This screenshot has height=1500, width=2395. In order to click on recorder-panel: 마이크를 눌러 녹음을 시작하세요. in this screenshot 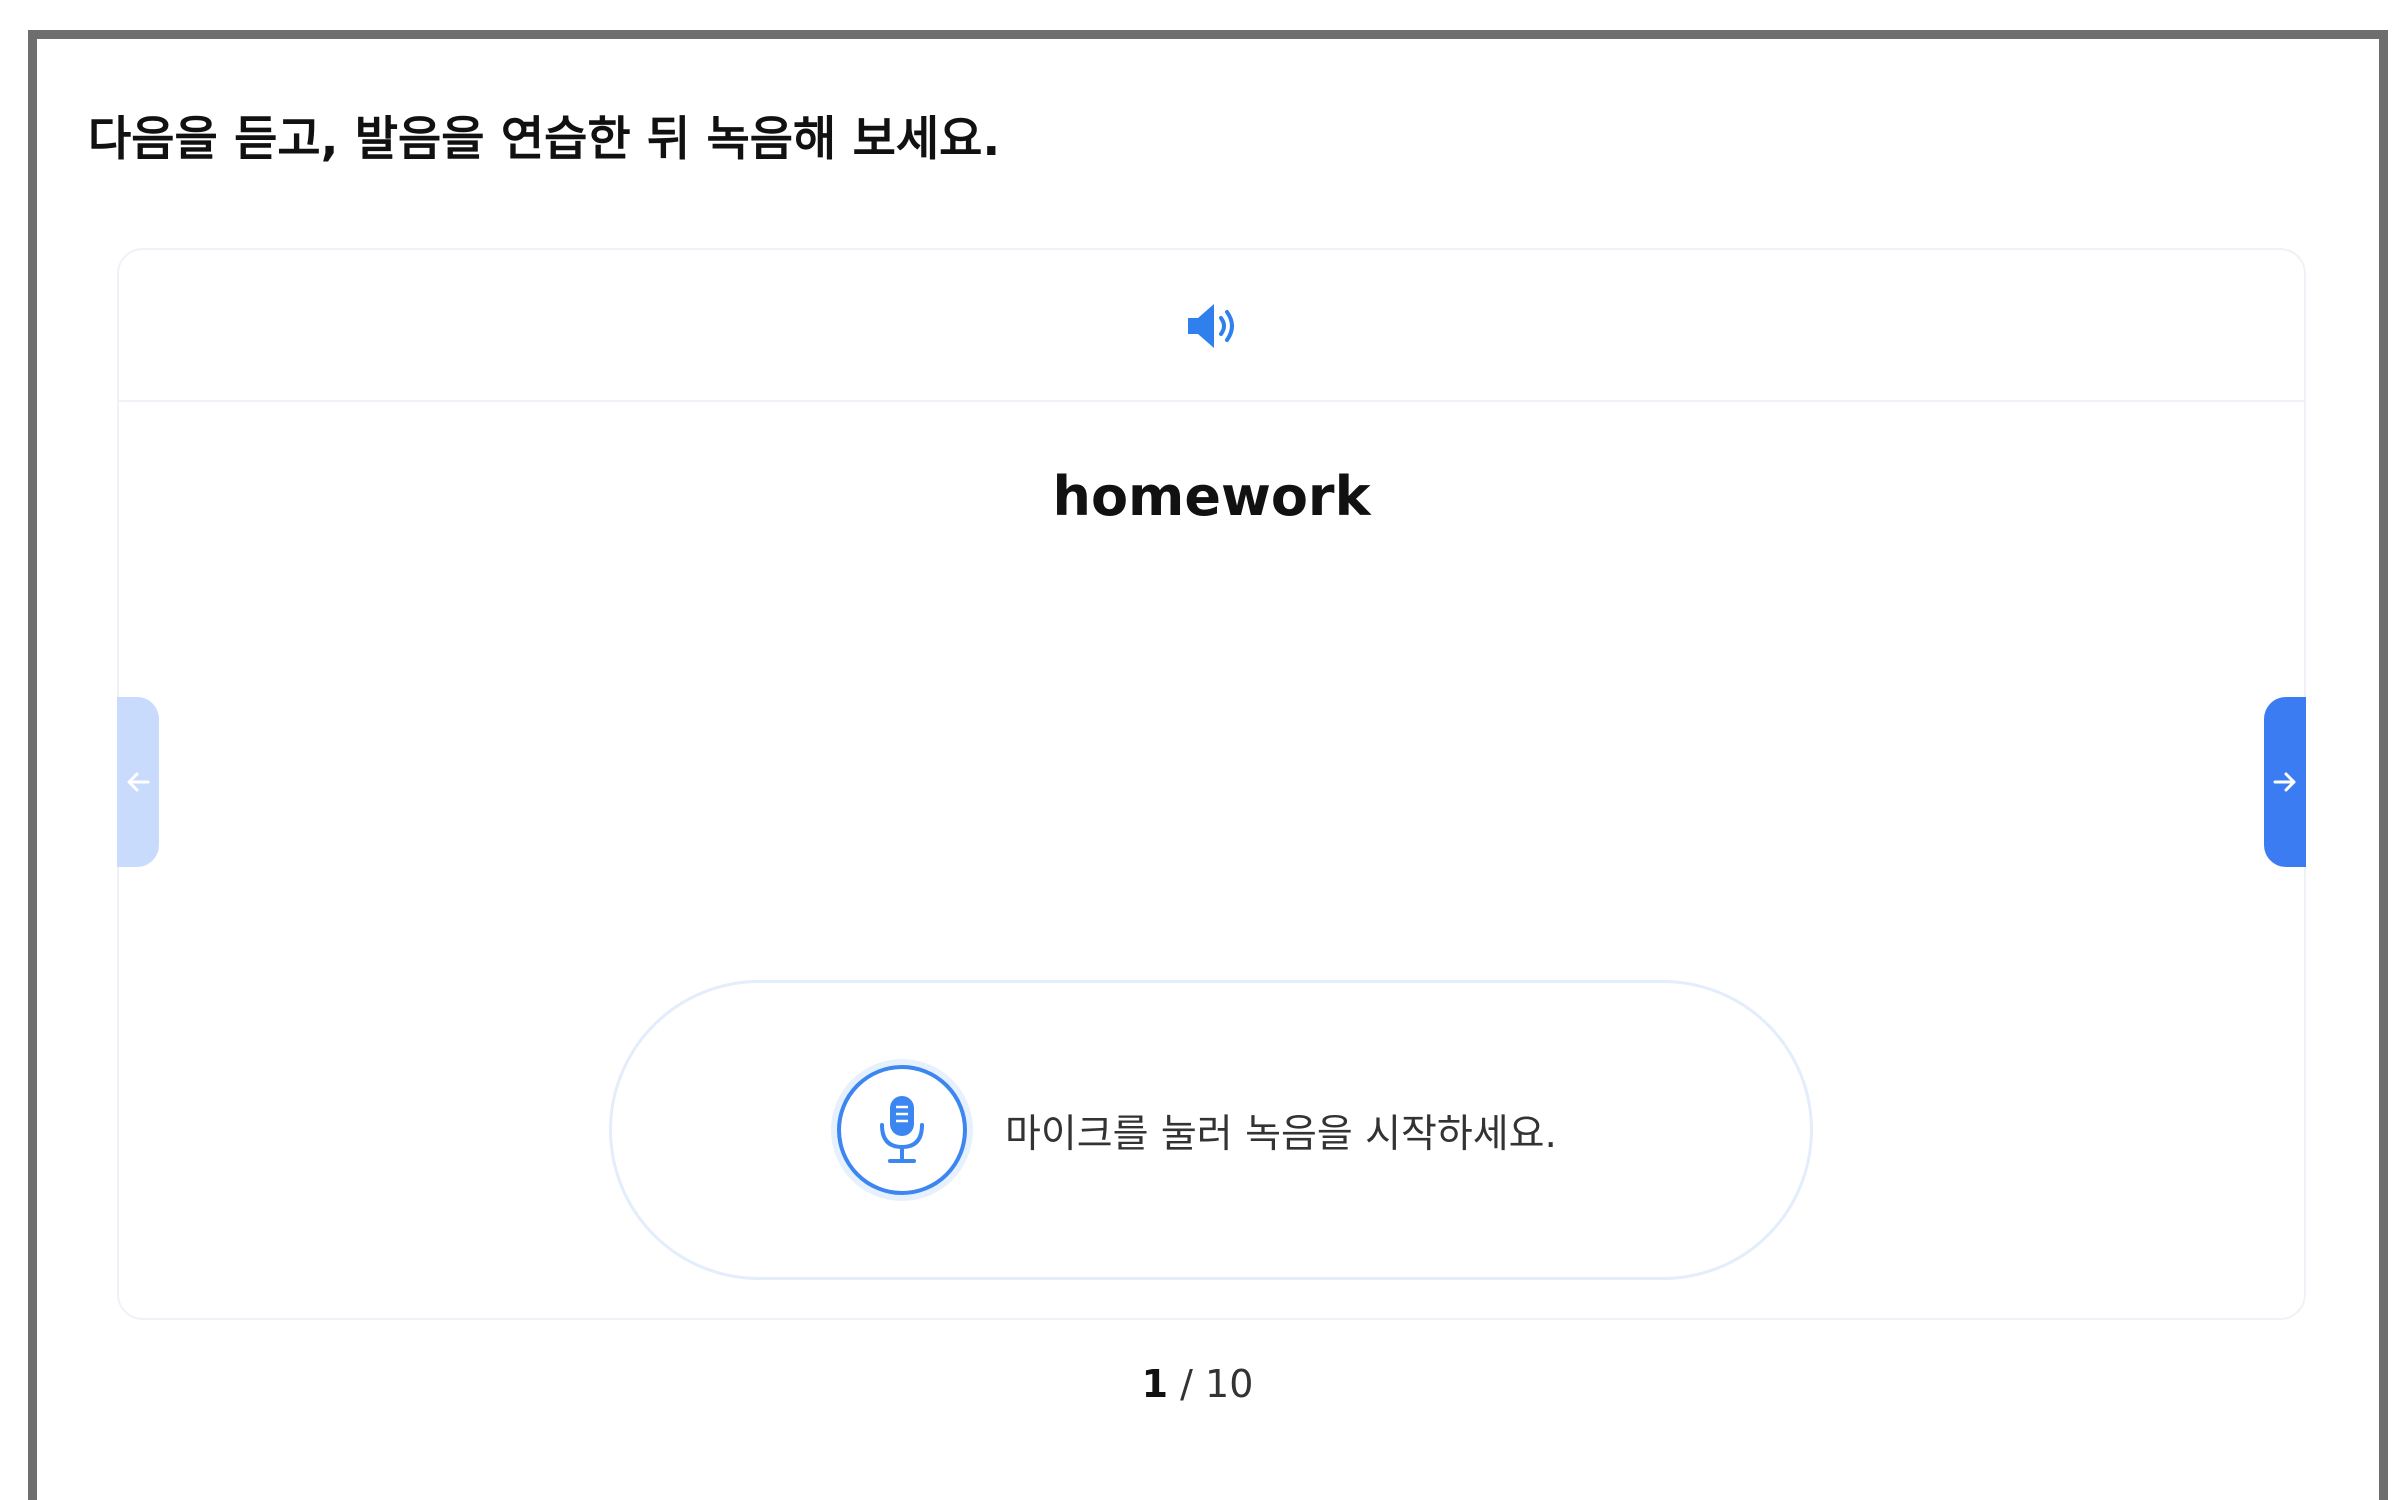, I will do `click(1211, 1130)`.